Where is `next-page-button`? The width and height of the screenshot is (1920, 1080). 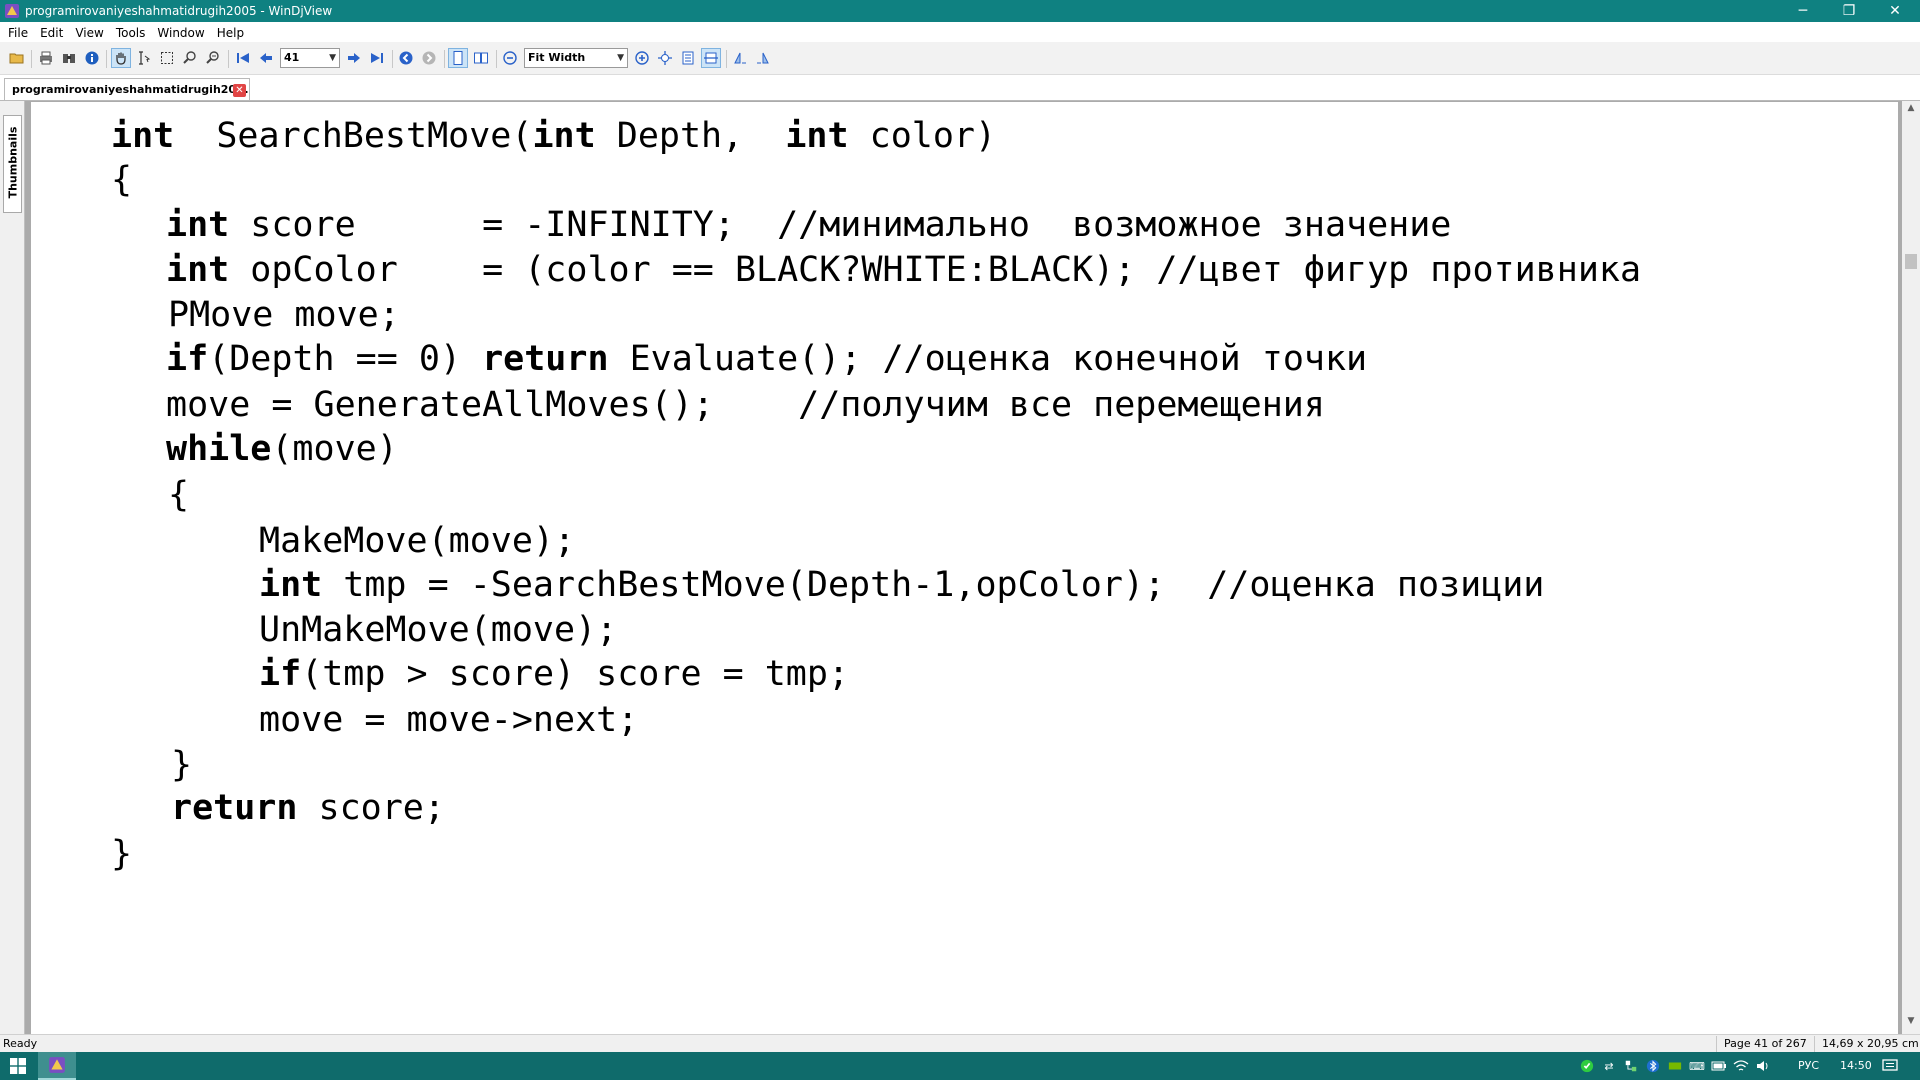 next-page-button is located at coordinates (354, 58).